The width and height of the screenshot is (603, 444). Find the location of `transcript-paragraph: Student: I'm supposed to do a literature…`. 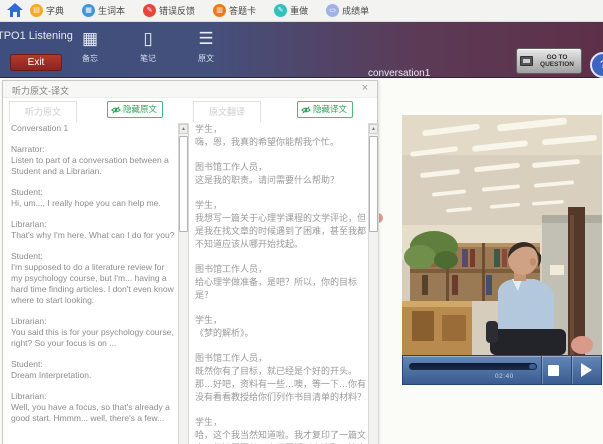

transcript-paragraph: Student: I'm supposed to do a literature… is located at coordinates (94, 278).